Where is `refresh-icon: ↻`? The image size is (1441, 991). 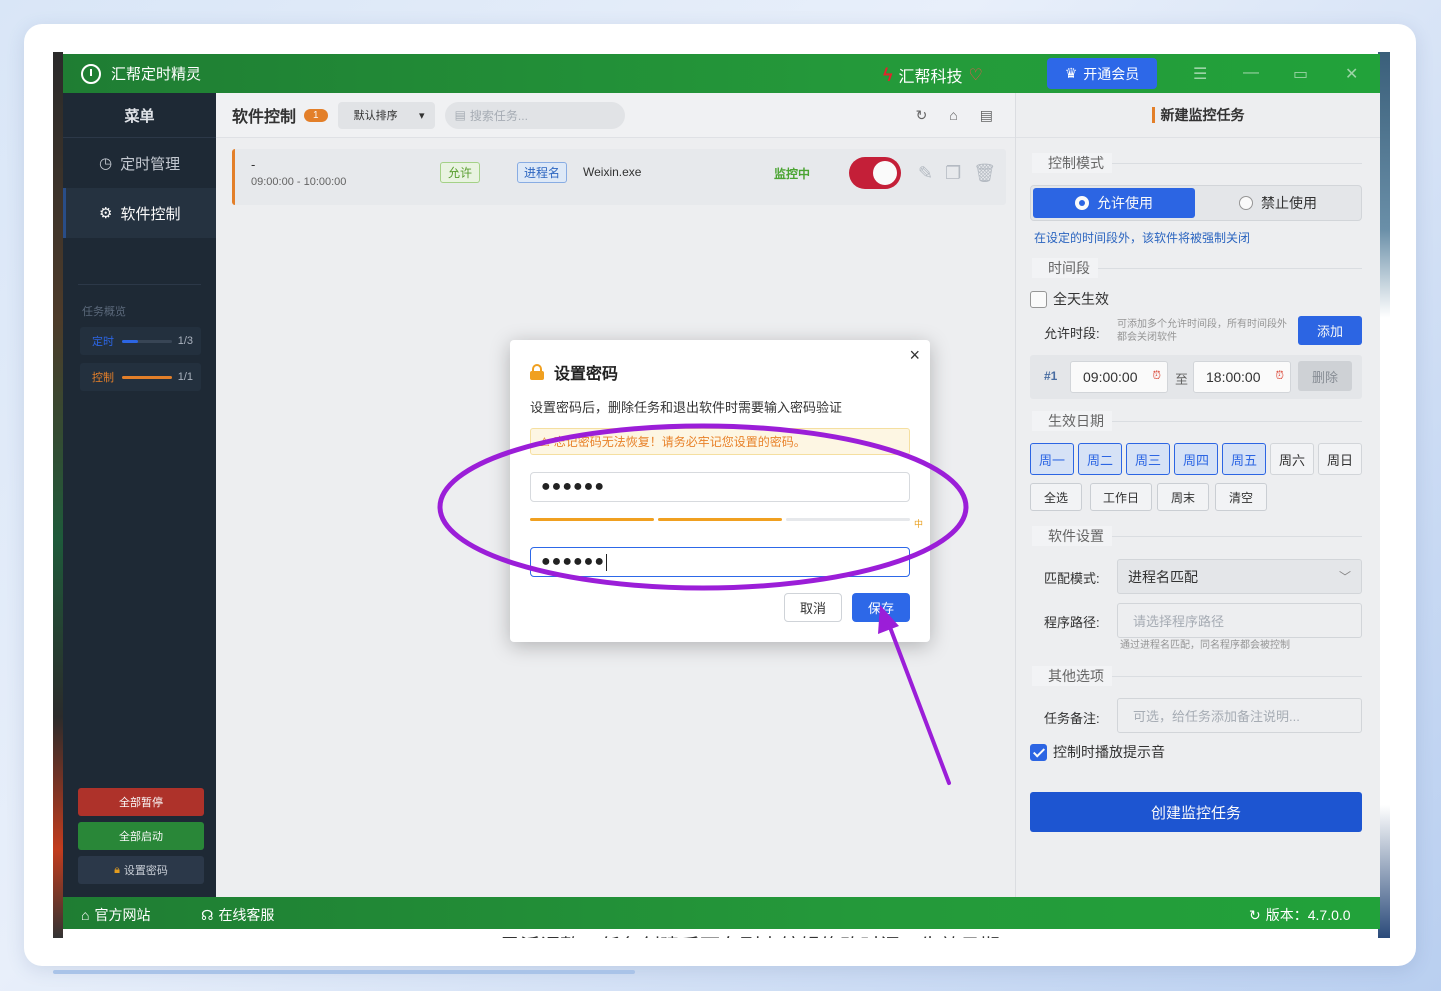 refresh-icon: ↻ is located at coordinates (1255, 914).